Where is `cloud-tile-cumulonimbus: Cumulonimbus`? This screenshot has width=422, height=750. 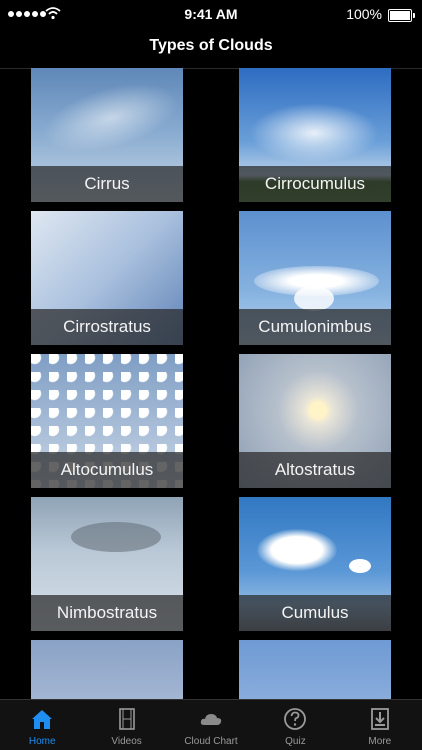 cloud-tile-cumulonimbus: Cumulonimbus is located at coordinates (315, 278).